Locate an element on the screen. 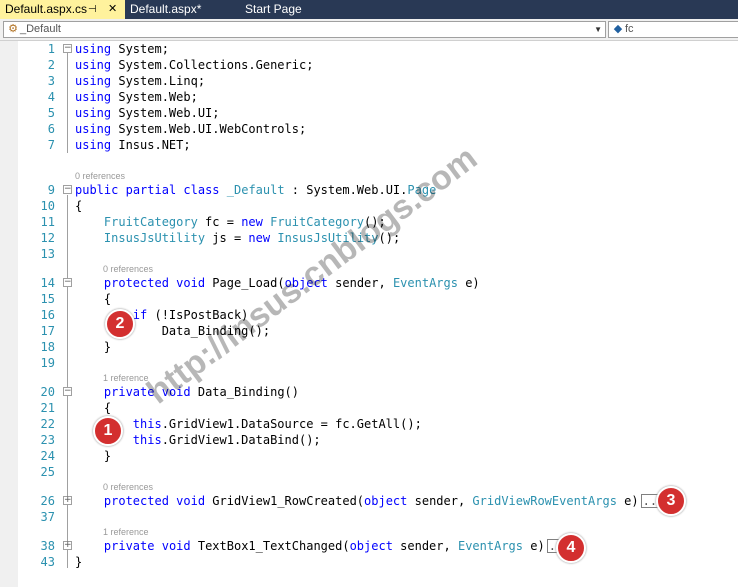 The image size is (738, 587). line-code: this.GridView1.DataSource = fc.GetAll(); is located at coordinates (248, 424).